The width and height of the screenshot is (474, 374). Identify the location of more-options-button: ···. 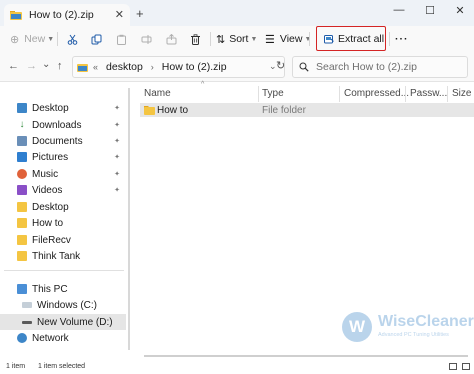
(402, 39).